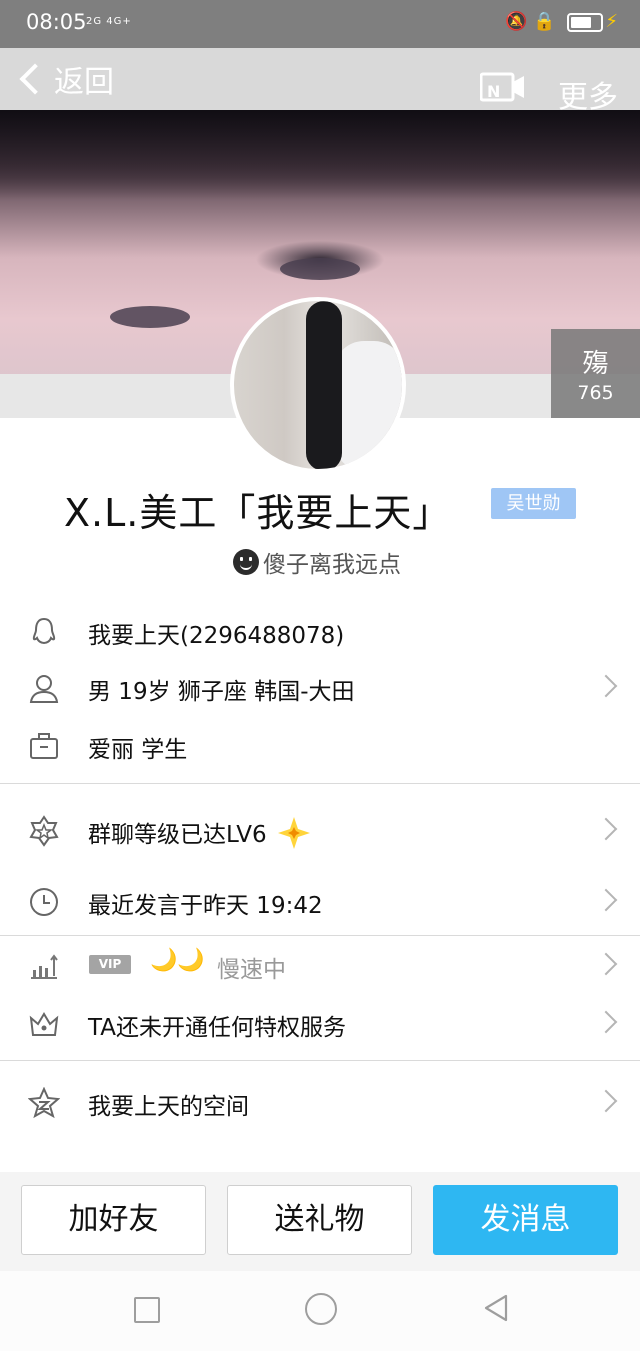 The height and width of the screenshot is (1351, 640). What do you see at coordinates (168, 1107) in the screenshot?
I see `qzone-text: 我要上天的空间` at bounding box center [168, 1107].